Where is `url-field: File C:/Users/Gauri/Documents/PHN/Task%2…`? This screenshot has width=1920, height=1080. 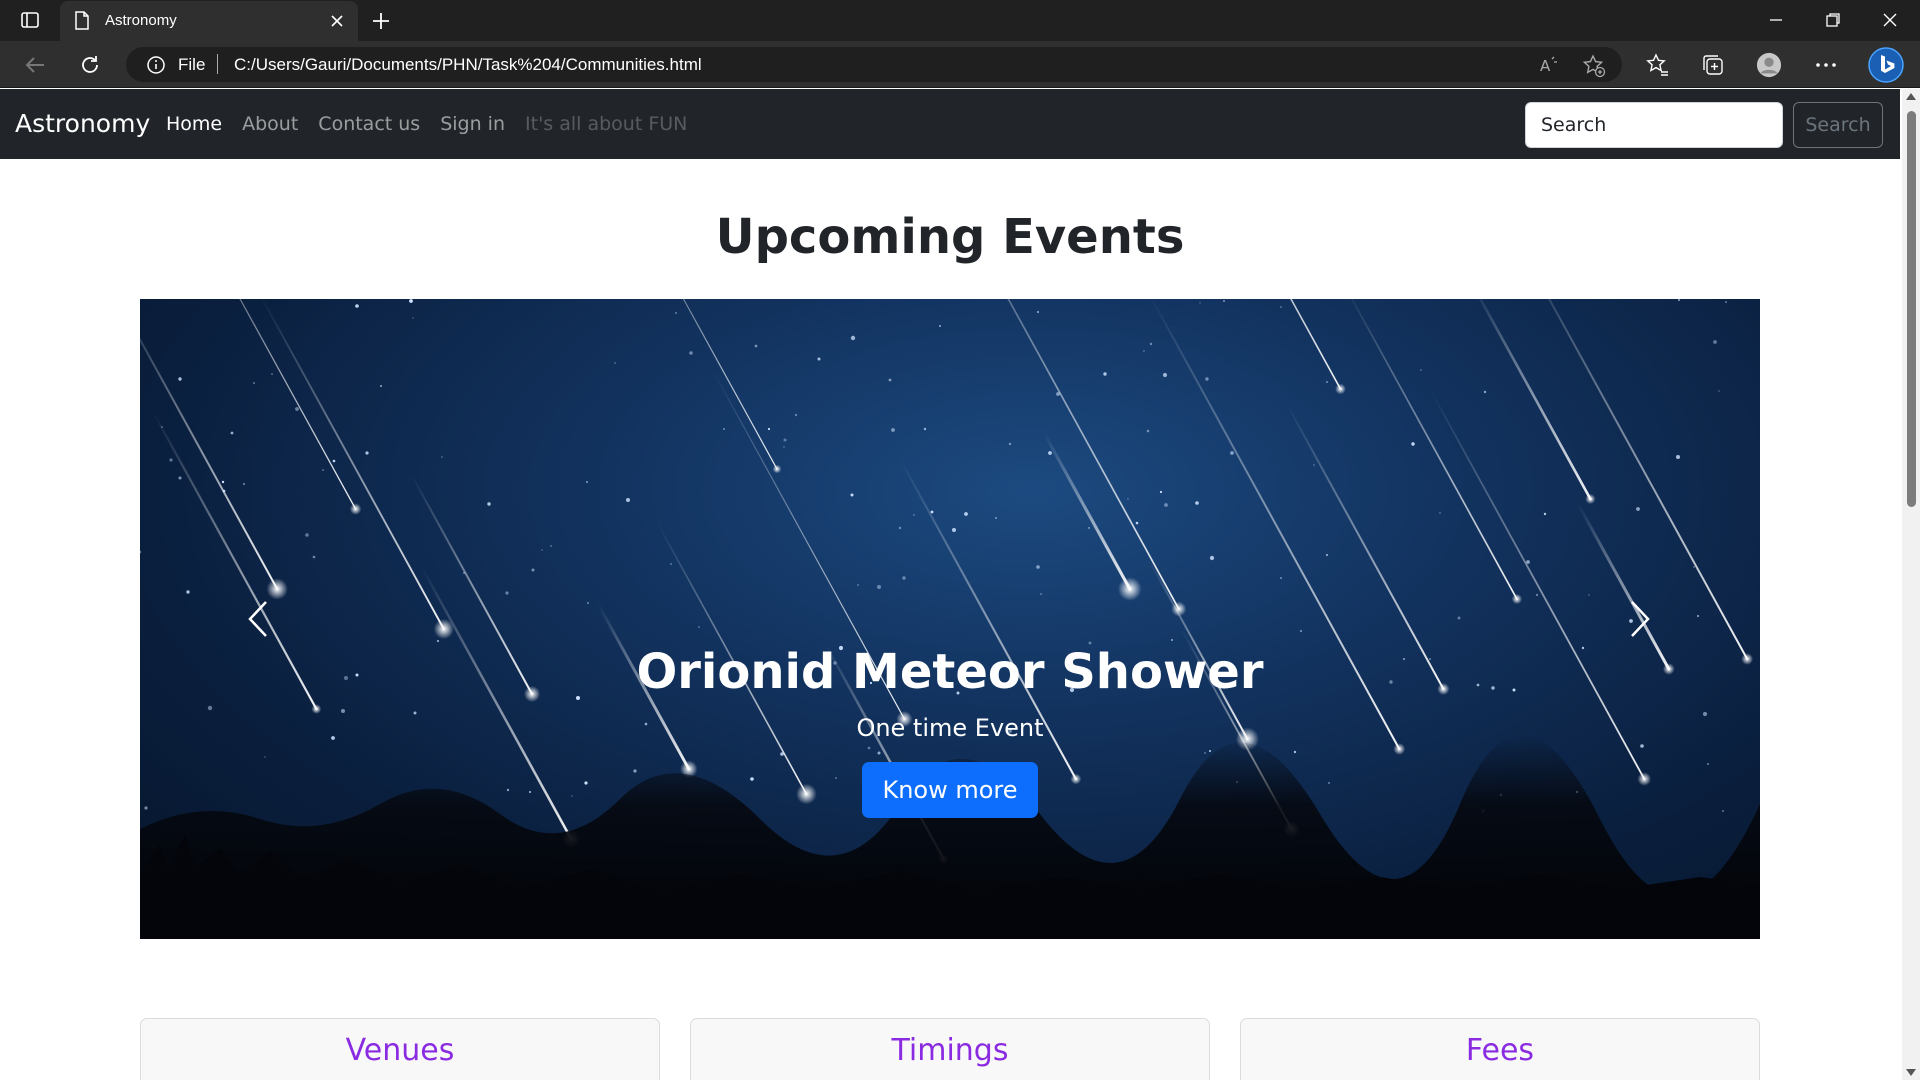
url-field: File C:/Users/Gauri/Documents/PHN/Task%2… is located at coordinates (874, 64).